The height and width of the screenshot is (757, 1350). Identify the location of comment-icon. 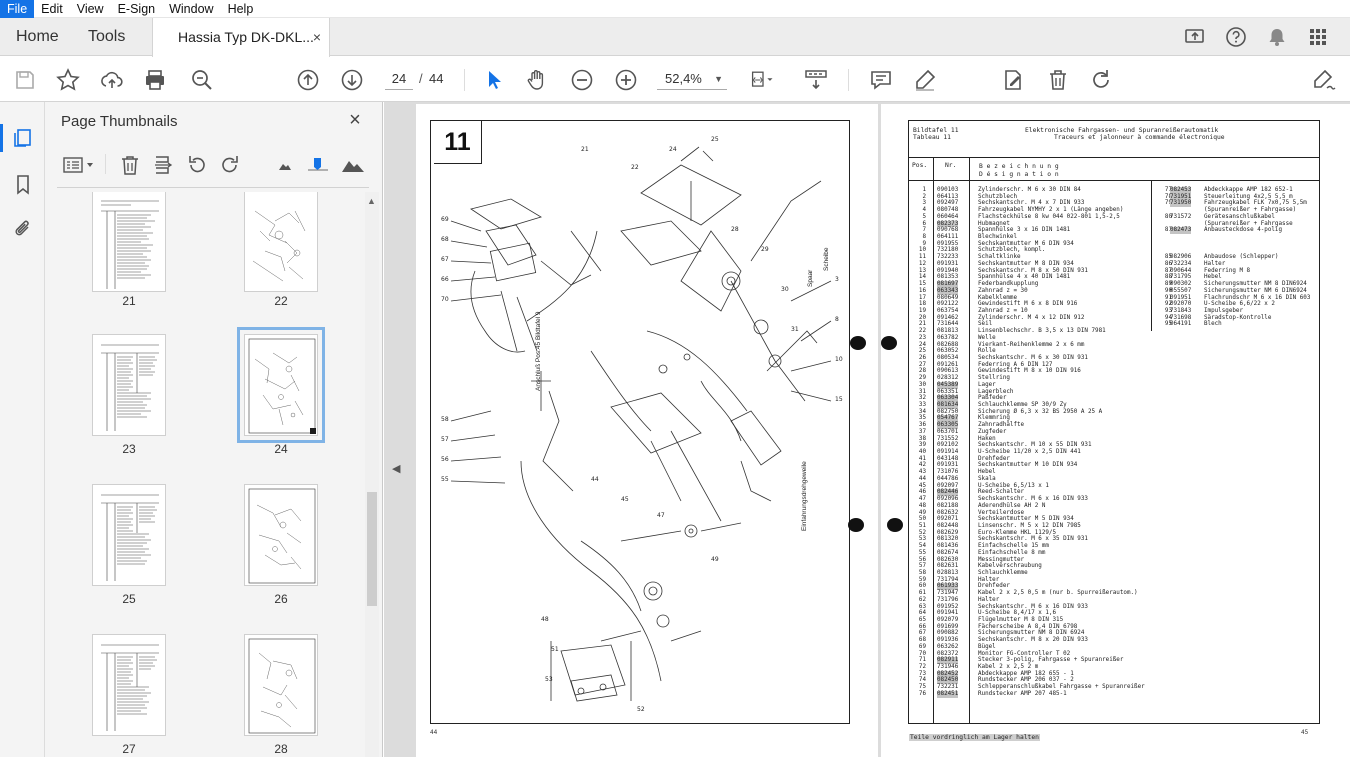
(881, 80).